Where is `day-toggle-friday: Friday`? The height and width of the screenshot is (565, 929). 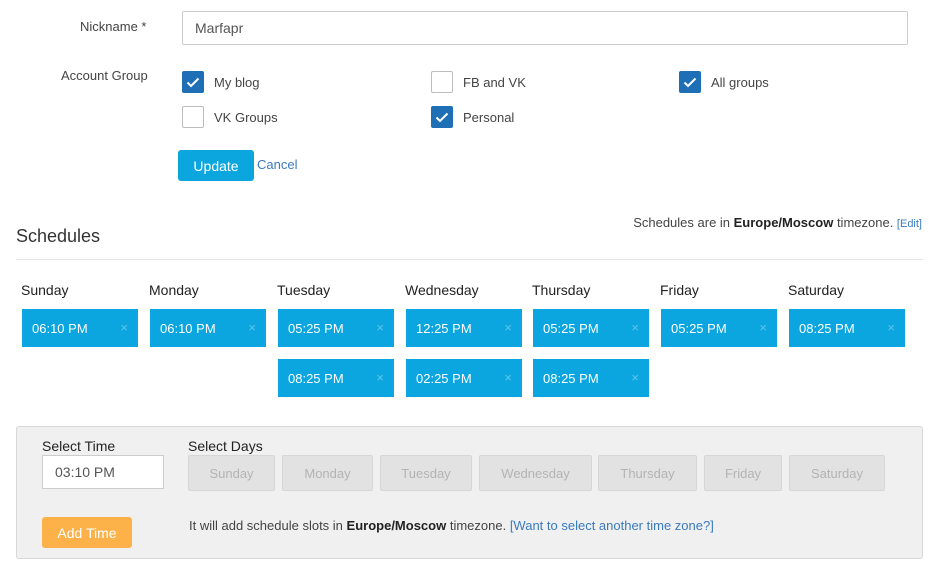 day-toggle-friday: Friday is located at coordinates (743, 473).